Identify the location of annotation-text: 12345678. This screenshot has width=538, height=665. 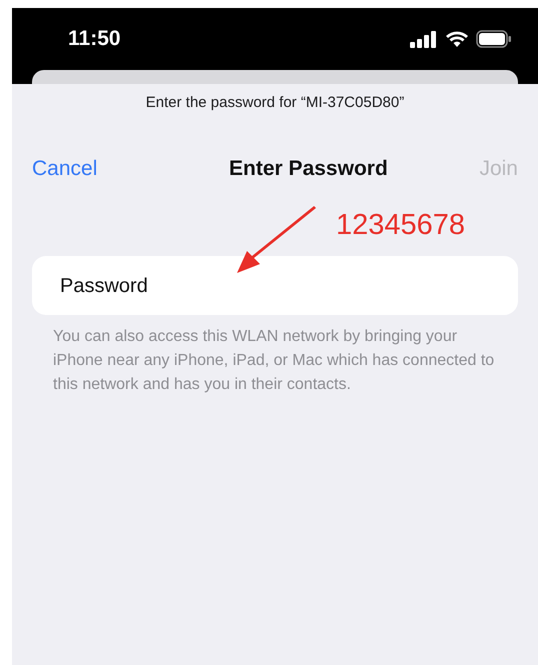
(401, 225).